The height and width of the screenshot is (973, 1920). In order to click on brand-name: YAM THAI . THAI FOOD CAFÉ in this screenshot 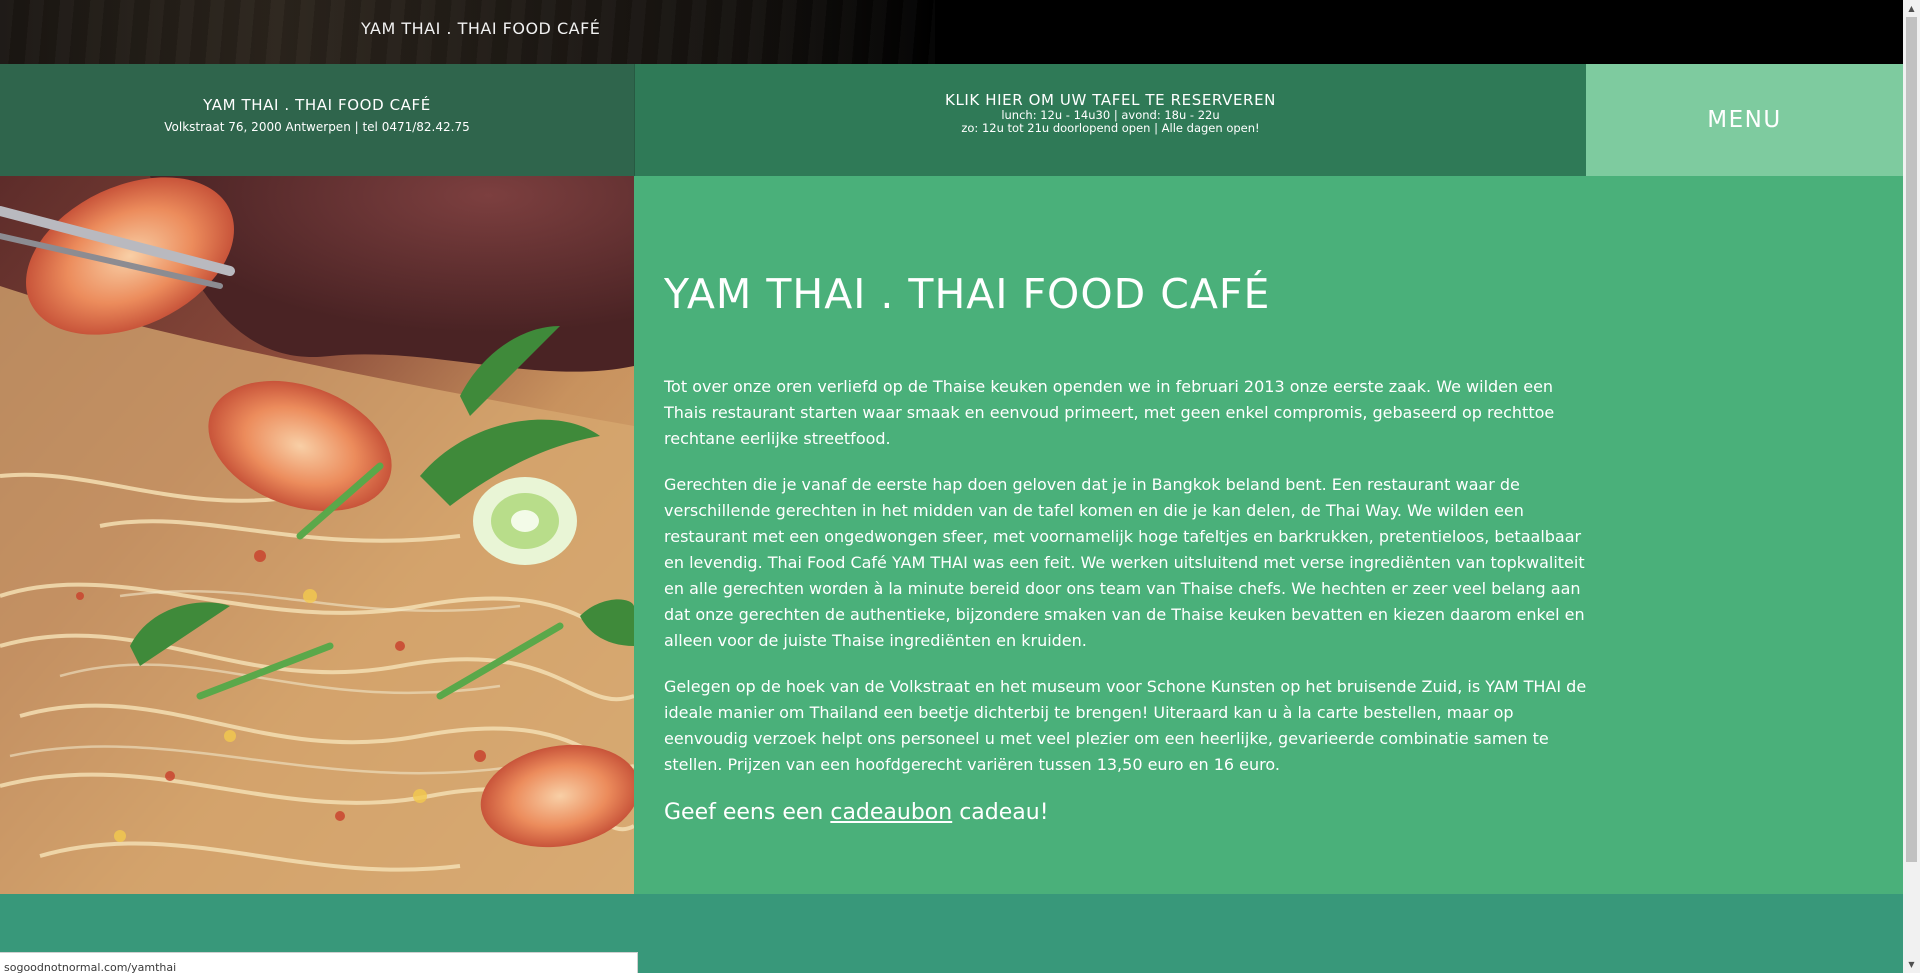, I will do `click(317, 105)`.